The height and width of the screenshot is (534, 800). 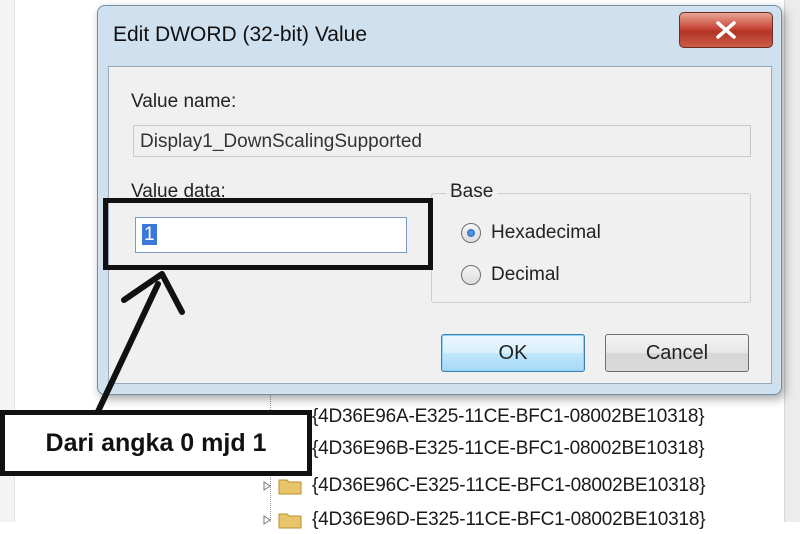 I want to click on annotation-caption-box: Dari angka 0 mjd 1, so click(x=156, y=443).